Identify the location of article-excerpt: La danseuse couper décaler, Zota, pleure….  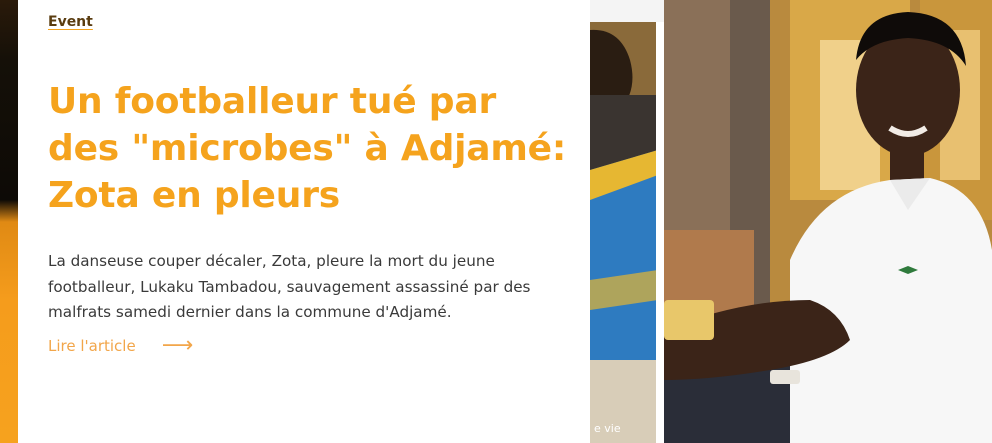
(289, 286).